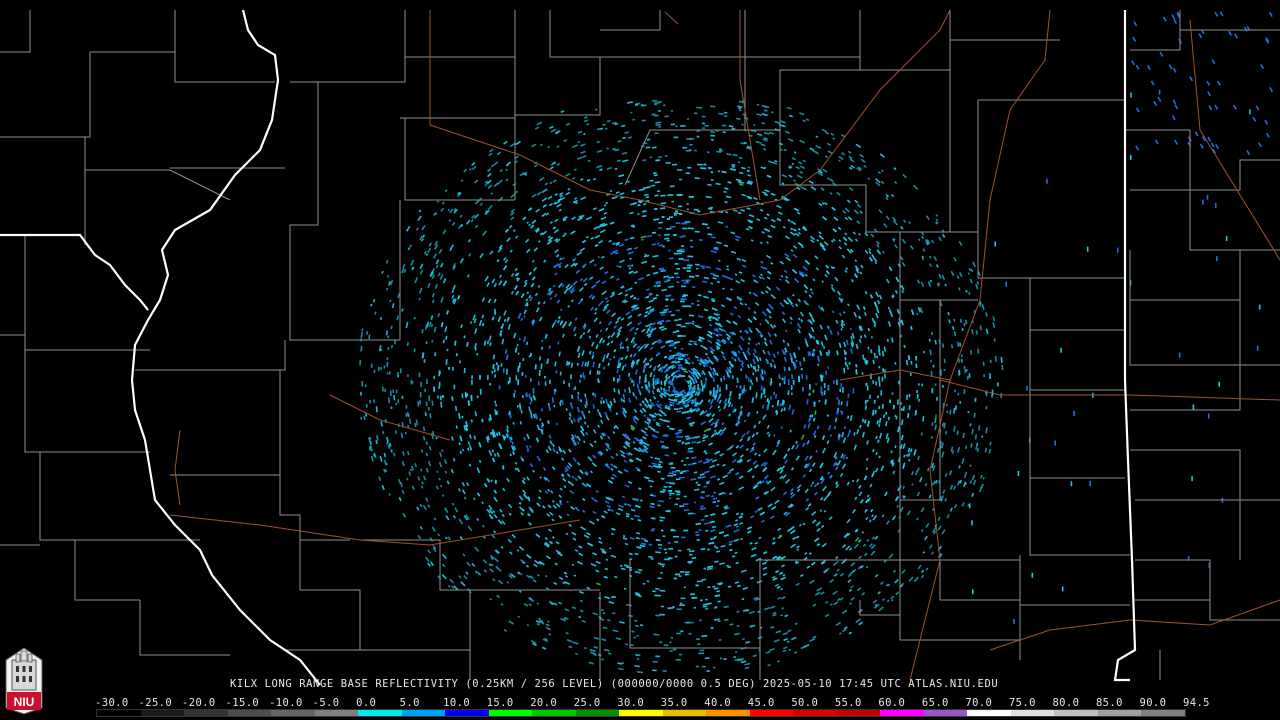  Describe the element at coordinates (1022, 703) in the screenshot. I see `scale-label: 75.0` at that location.